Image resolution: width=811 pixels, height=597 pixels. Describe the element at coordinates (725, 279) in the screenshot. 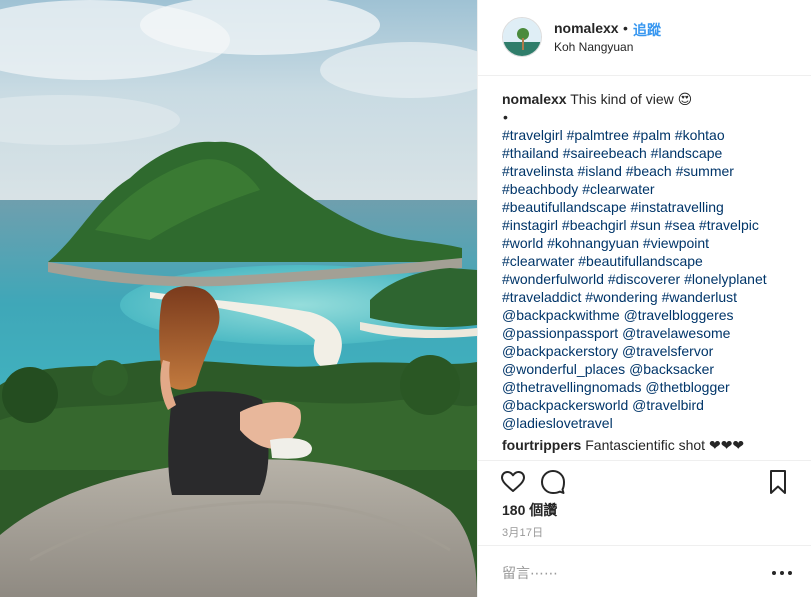

I see `hashtag-link: #lonelyplanet` at that location.